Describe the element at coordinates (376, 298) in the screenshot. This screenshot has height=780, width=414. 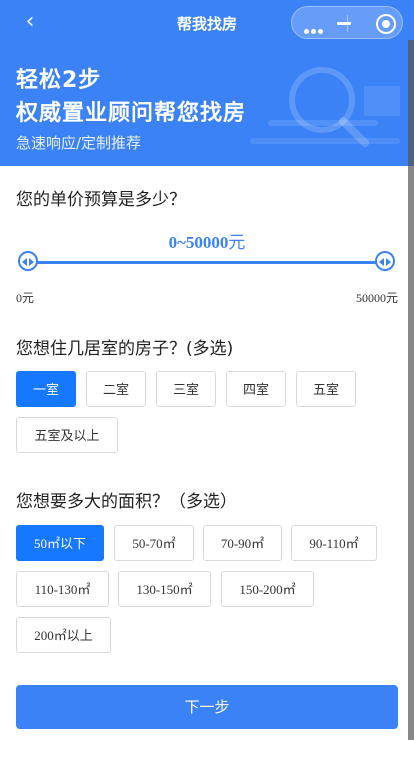
I see `budget-max-label: 50000元` at that location.